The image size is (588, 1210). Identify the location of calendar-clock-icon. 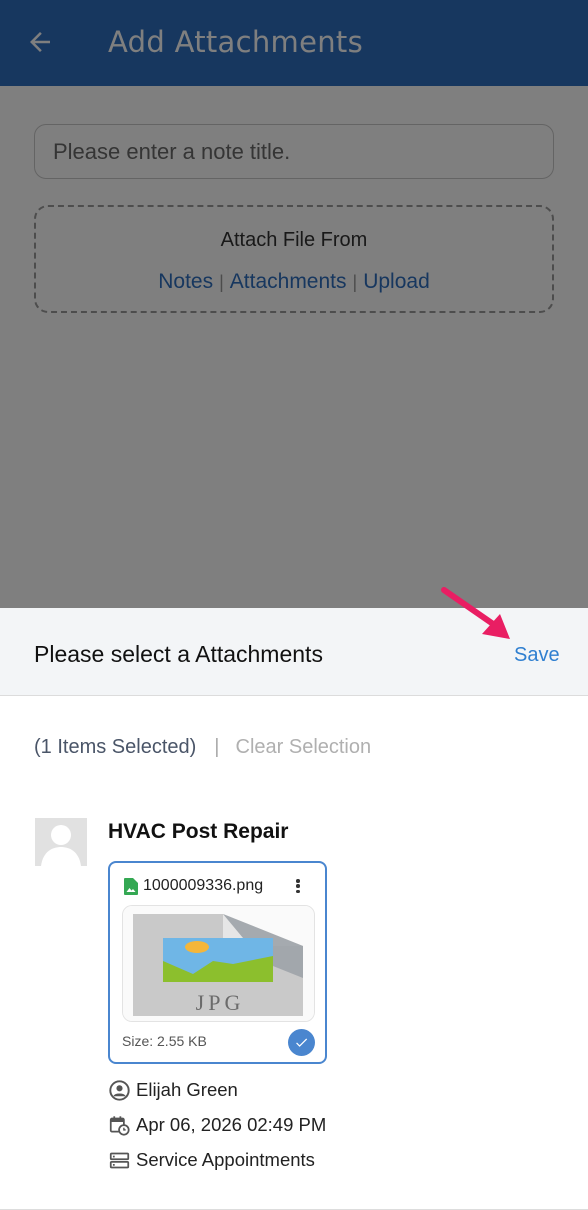
(119, 1125).